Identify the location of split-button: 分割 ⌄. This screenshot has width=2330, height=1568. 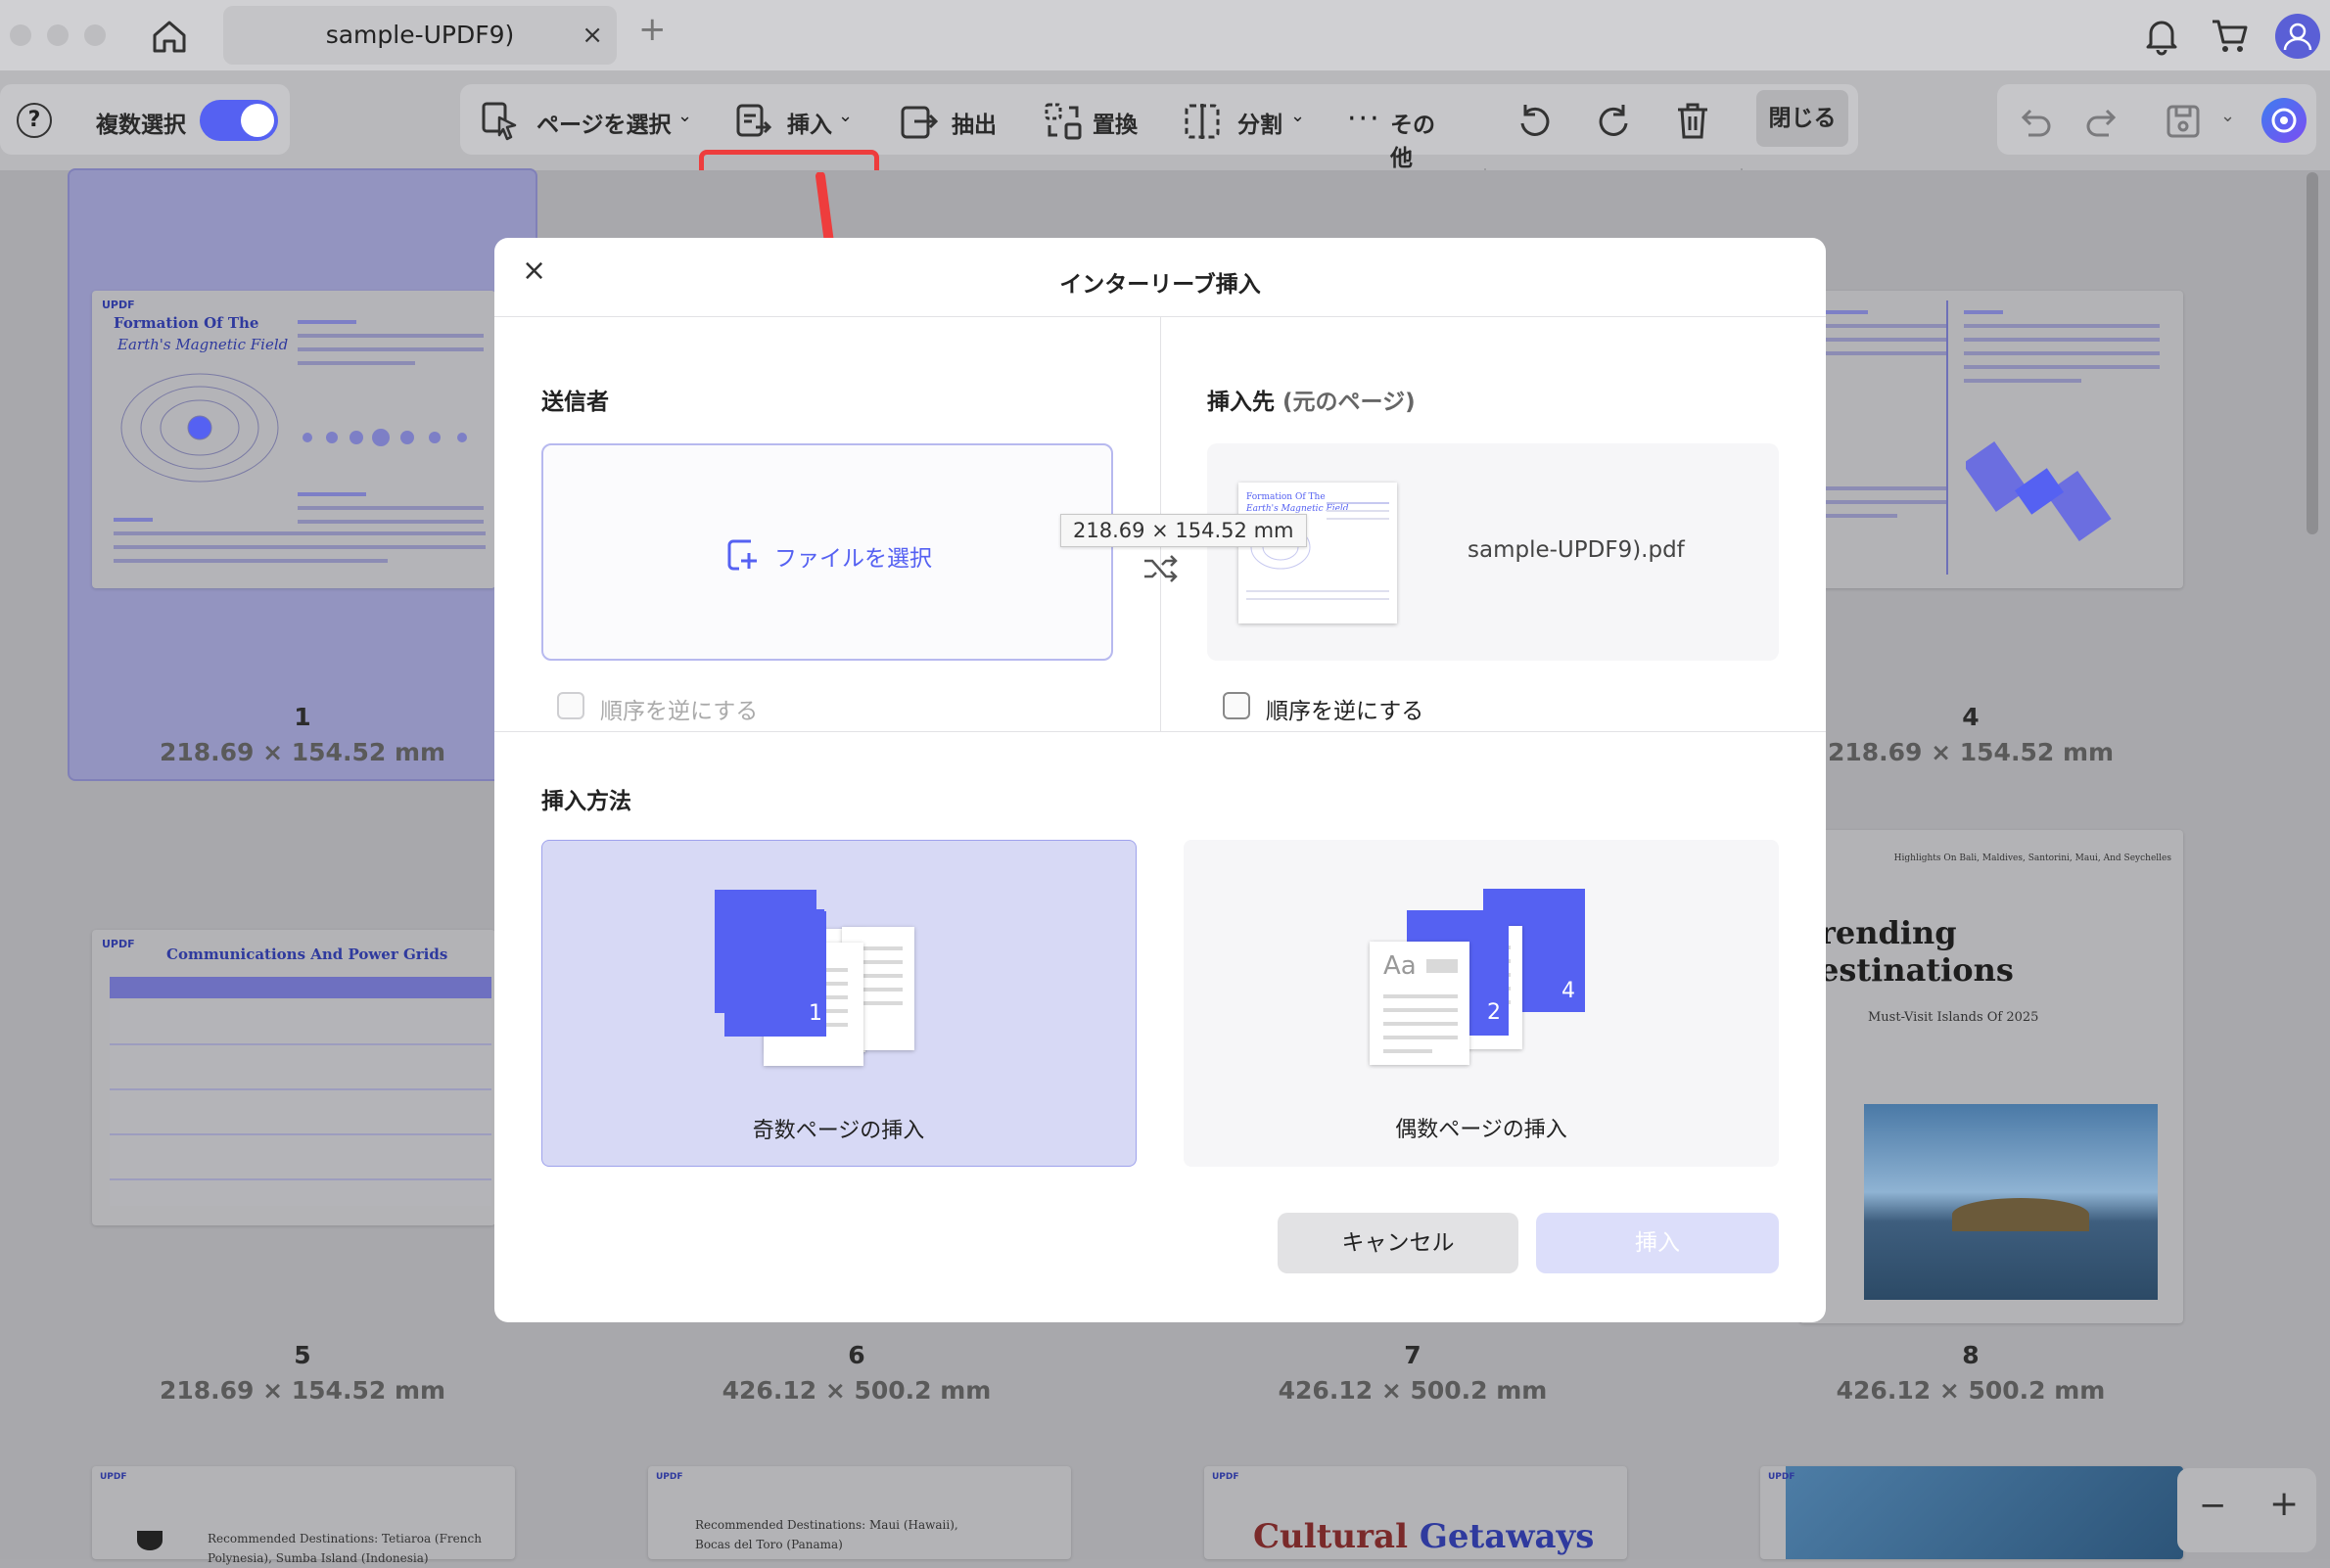
(1246, 120).